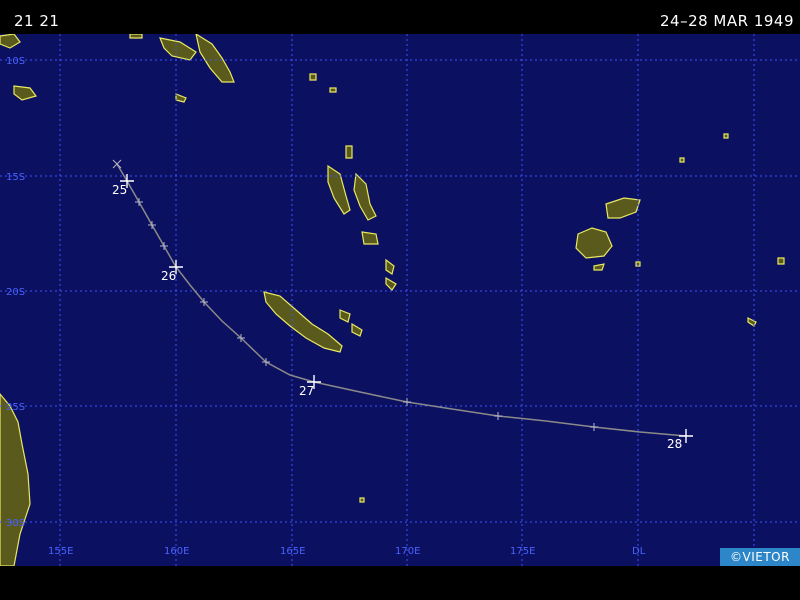 The height and width of the screenshot is (600, 800). Describe the element at coordinates (15, 523) in the screenshot. I see `lat-label-30s: 30S` at that location.